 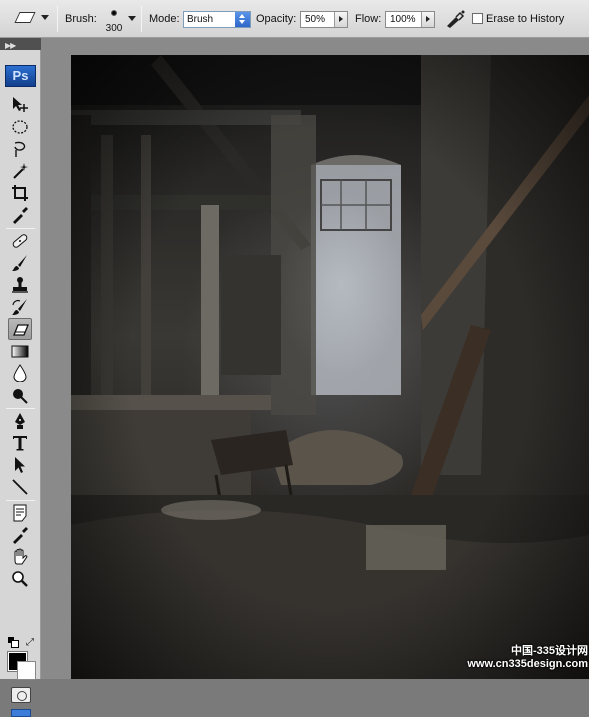 I want to click on zoom-tool, so click(x=20, y=579).